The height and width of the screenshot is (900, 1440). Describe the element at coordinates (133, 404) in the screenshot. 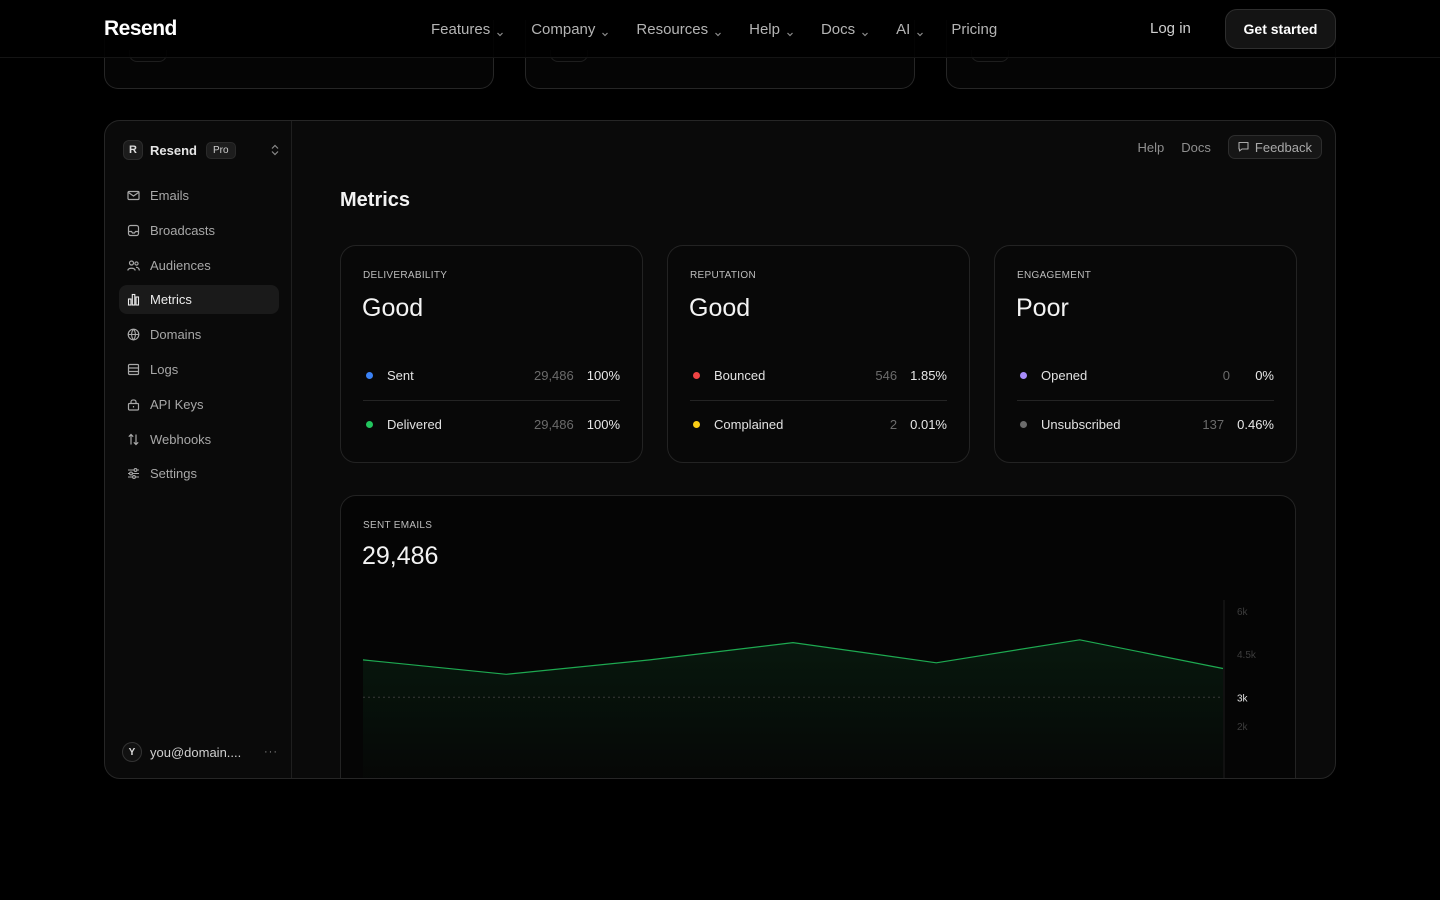

I see `lock-icon` at that location.